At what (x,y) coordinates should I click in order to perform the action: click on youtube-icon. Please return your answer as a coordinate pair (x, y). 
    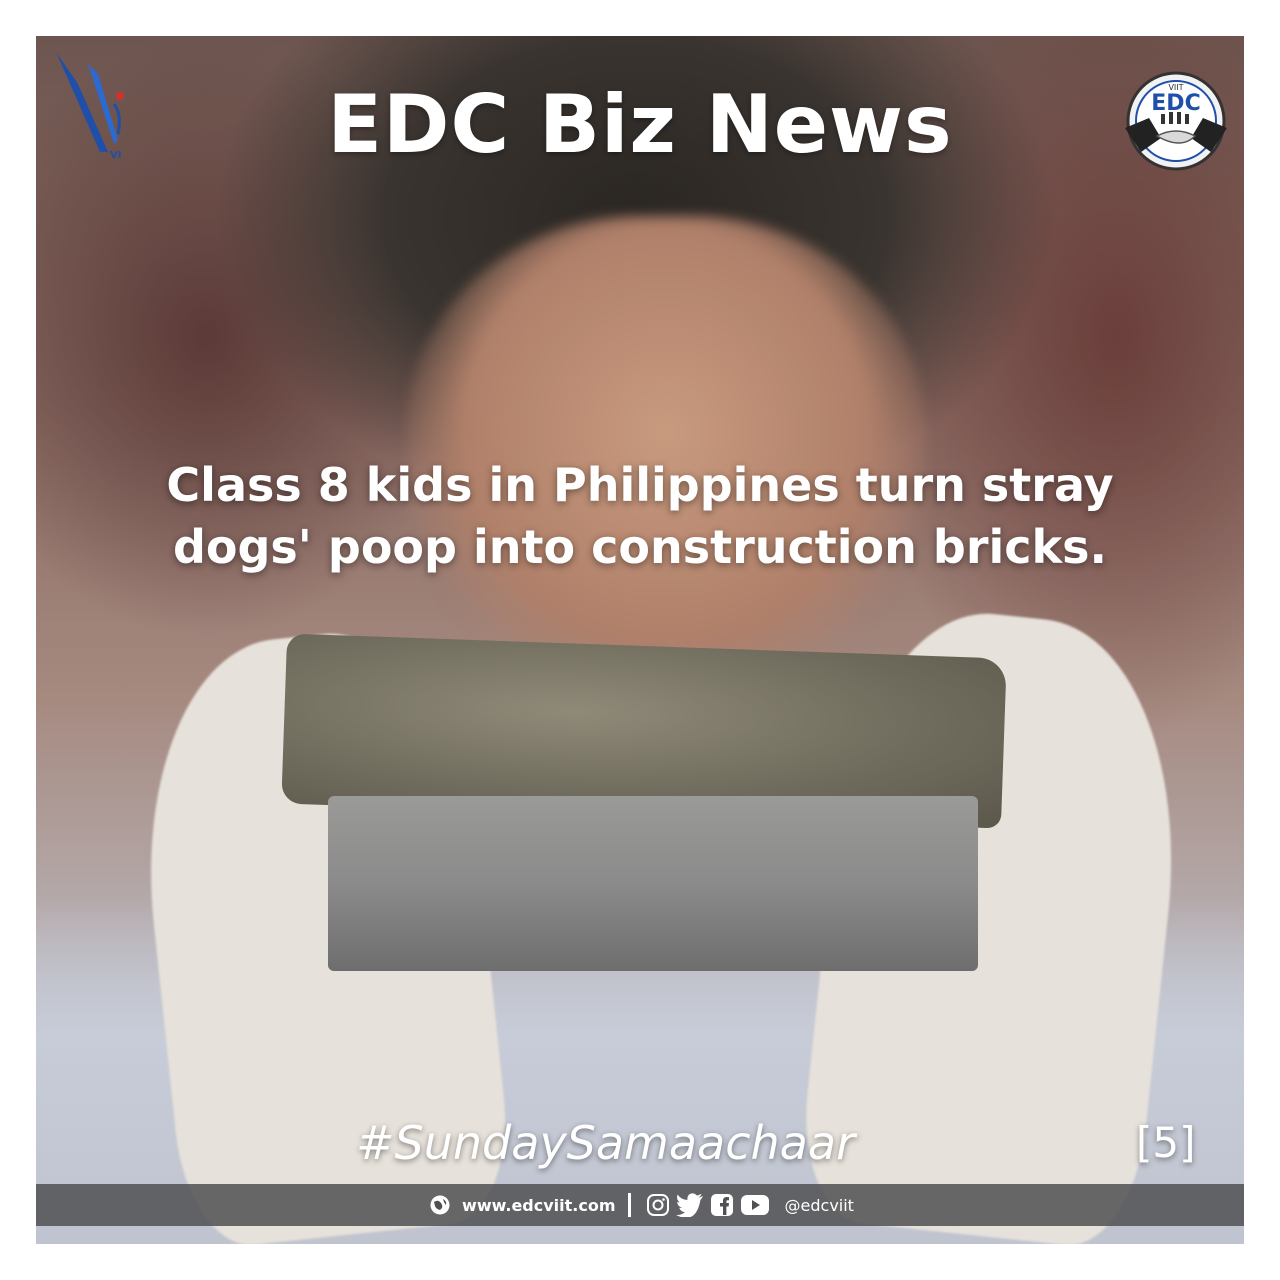
    Looking at the image, I should click on (755, 1205).